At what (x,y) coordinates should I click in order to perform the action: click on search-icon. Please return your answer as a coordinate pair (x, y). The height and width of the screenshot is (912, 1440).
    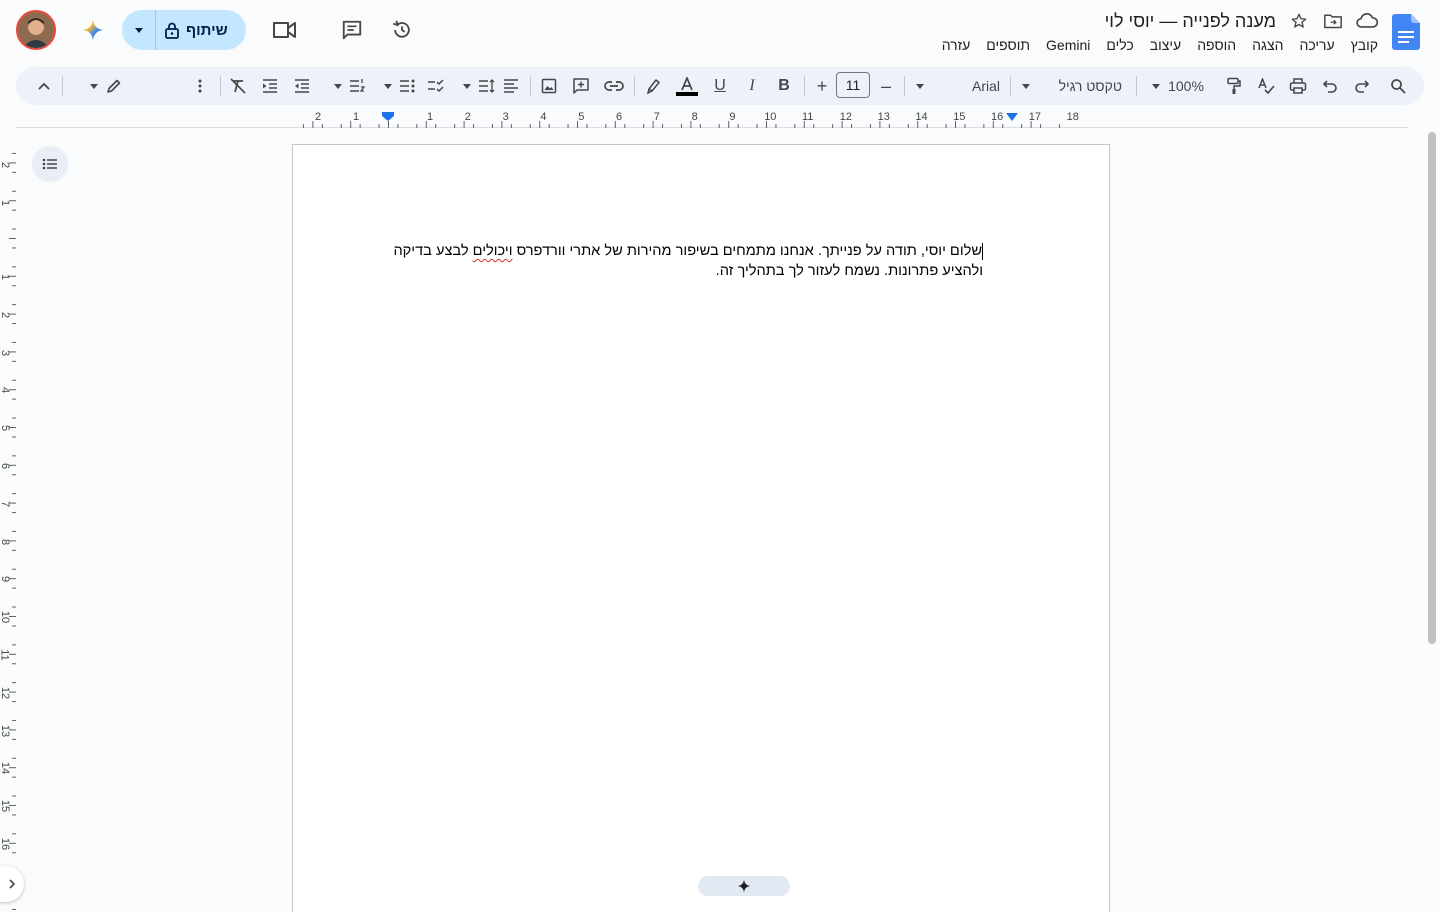
    Looking at the image, I should click on (1398, 86).